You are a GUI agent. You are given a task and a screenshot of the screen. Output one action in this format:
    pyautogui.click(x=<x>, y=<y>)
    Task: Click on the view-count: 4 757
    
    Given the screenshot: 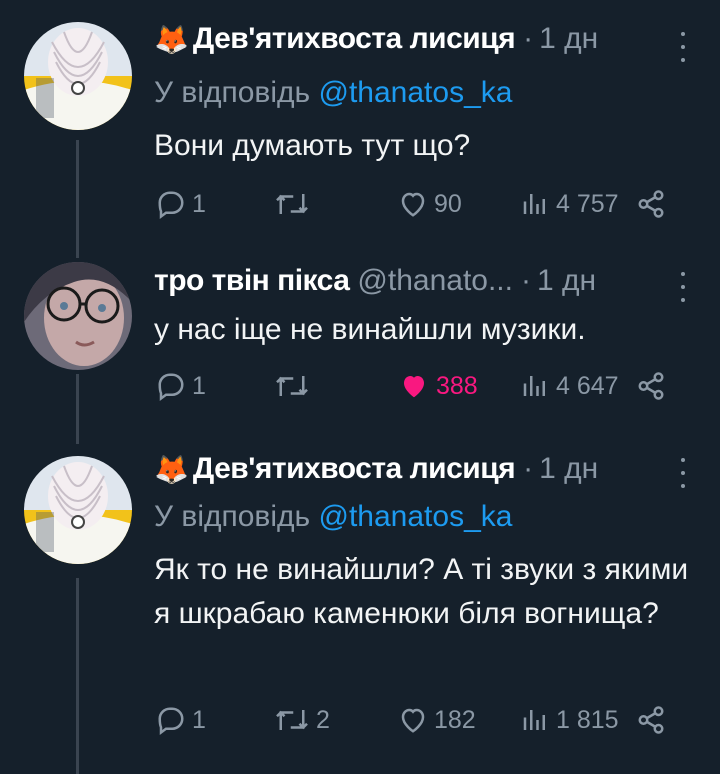 What is the action you would take?
    pyautogui.click(x=587, y=203)
    